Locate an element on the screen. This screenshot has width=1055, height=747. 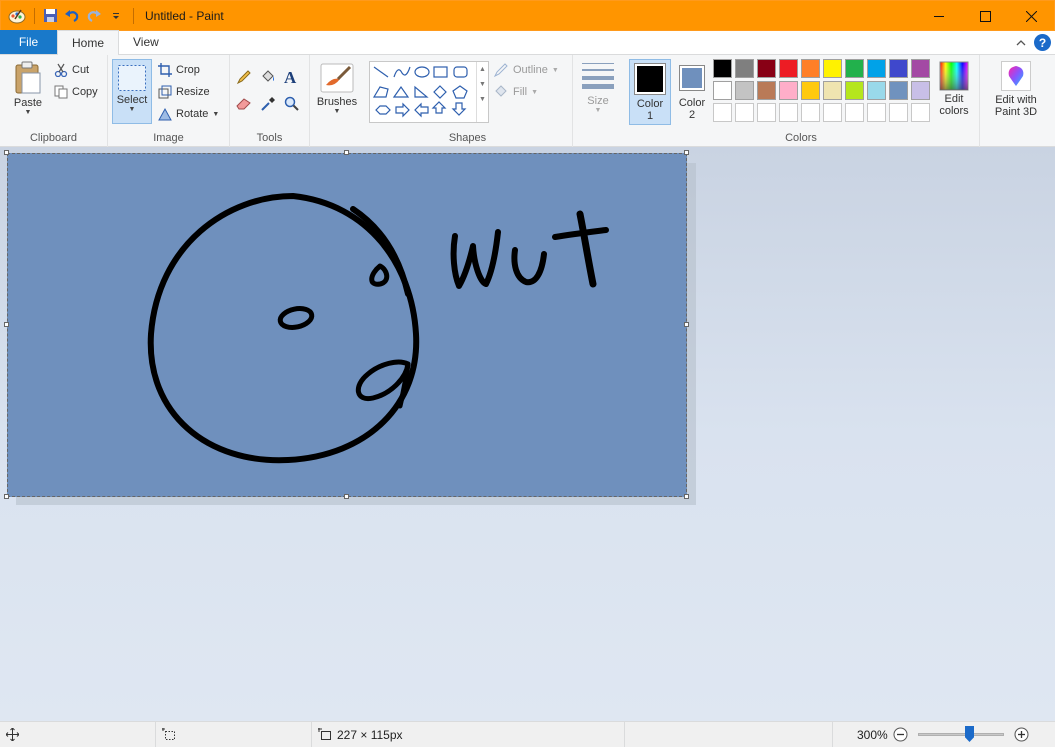
rotate-button: Rotate ▼ is located at coordinates (188, 114).